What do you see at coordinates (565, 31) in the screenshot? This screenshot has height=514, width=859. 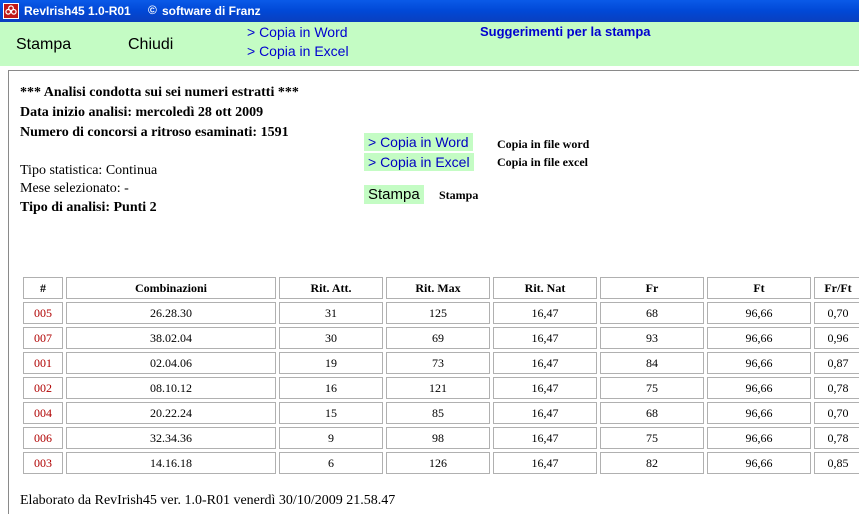 I see `menu-suggerimenti-link: Suggerimenti per la stampa` at bounding box center [565, 31].